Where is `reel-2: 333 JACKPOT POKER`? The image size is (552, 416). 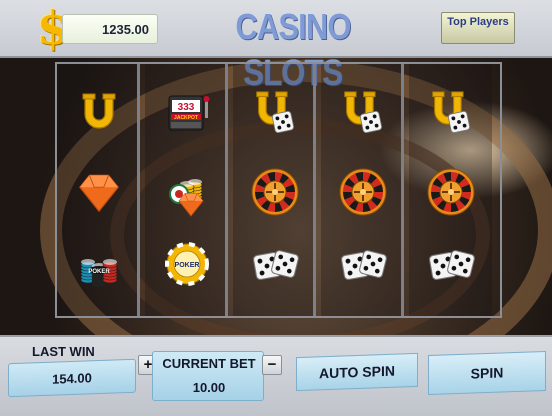
reel-2: 333 JACKPOT POKER is located at coordinates (186, 190).